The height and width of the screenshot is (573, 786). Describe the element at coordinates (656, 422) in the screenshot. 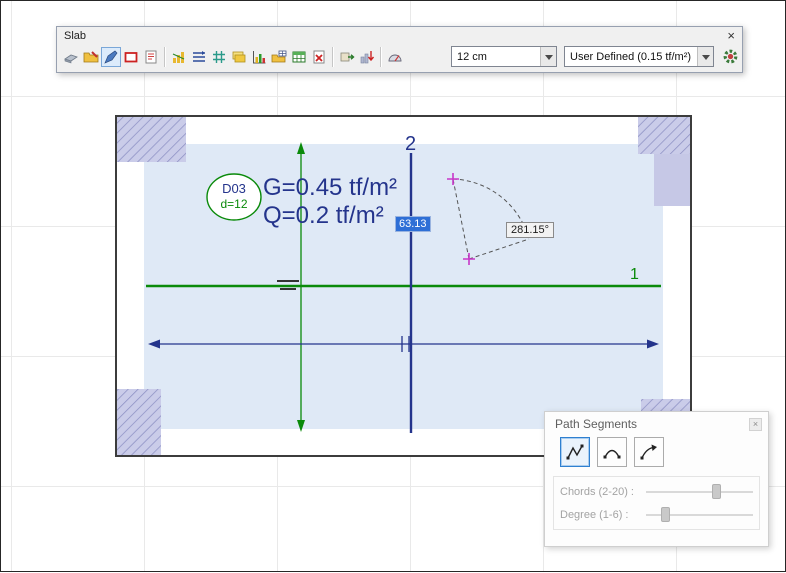

I see `path-segments-header: Path Segments ×` at that location.